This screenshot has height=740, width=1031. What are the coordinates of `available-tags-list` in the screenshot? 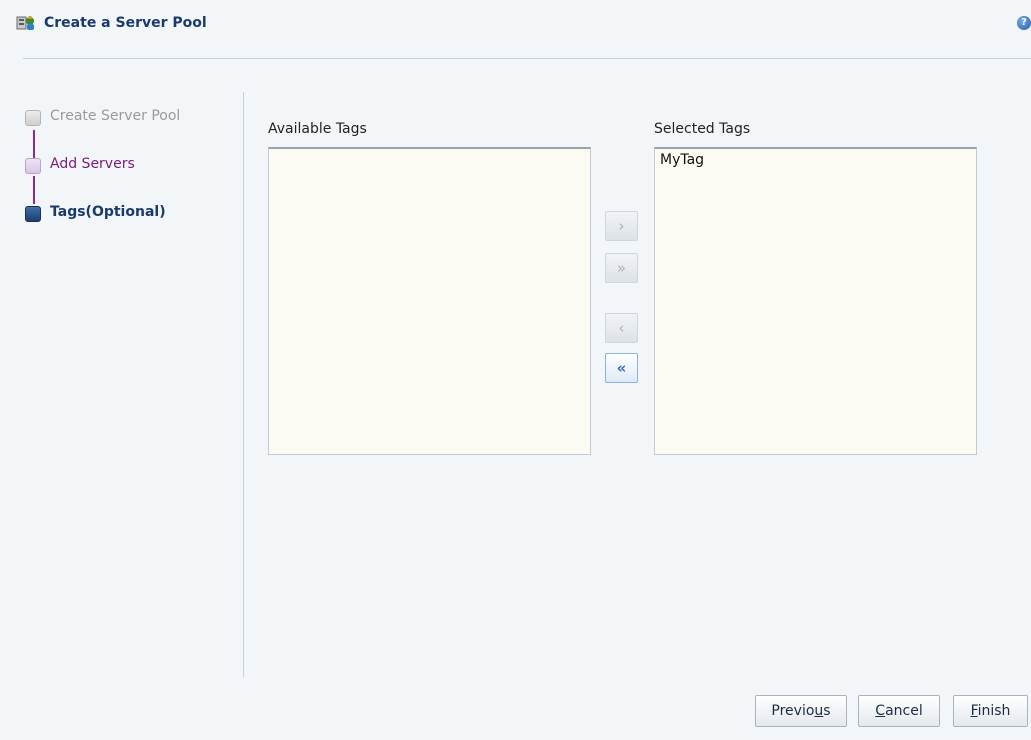 It's located at (429, 301).